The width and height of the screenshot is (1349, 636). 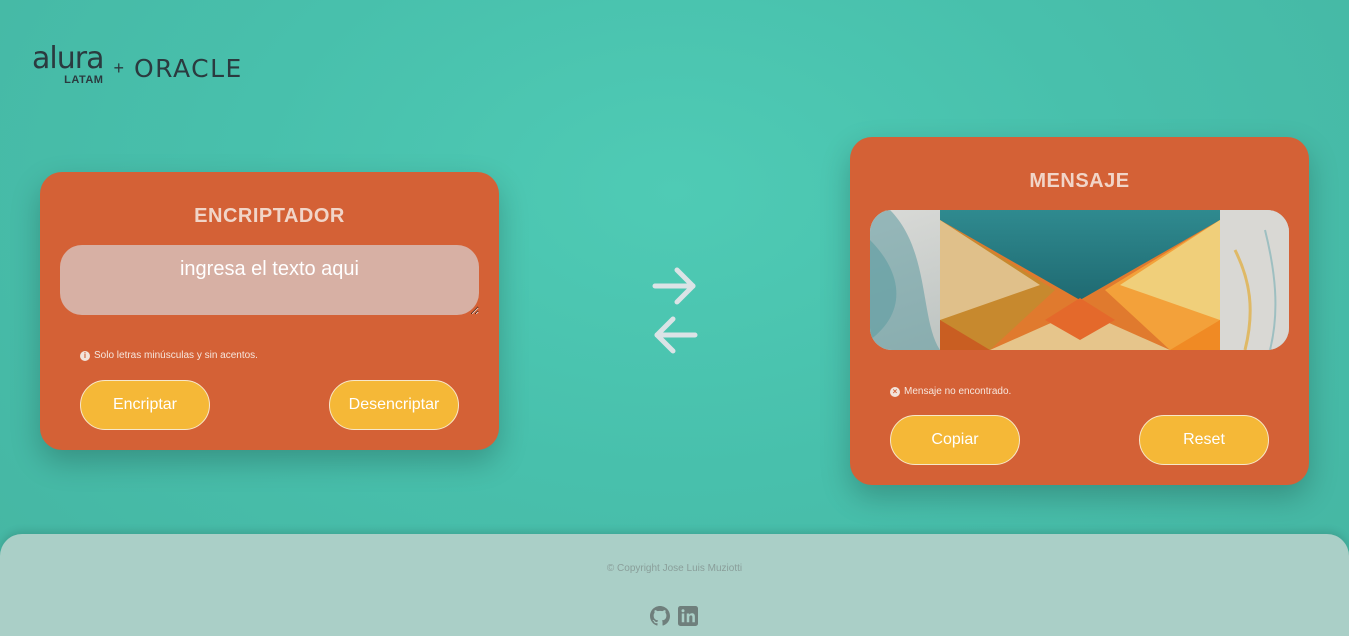 What do you see at coordinates (895, 391) in the screenshot?
I see `error-icon: ×` at bounding box center [895, 391].